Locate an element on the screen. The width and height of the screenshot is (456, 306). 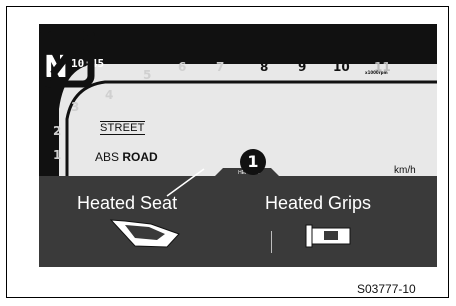
abs-label: ABS is located at coordinates (107, 157).